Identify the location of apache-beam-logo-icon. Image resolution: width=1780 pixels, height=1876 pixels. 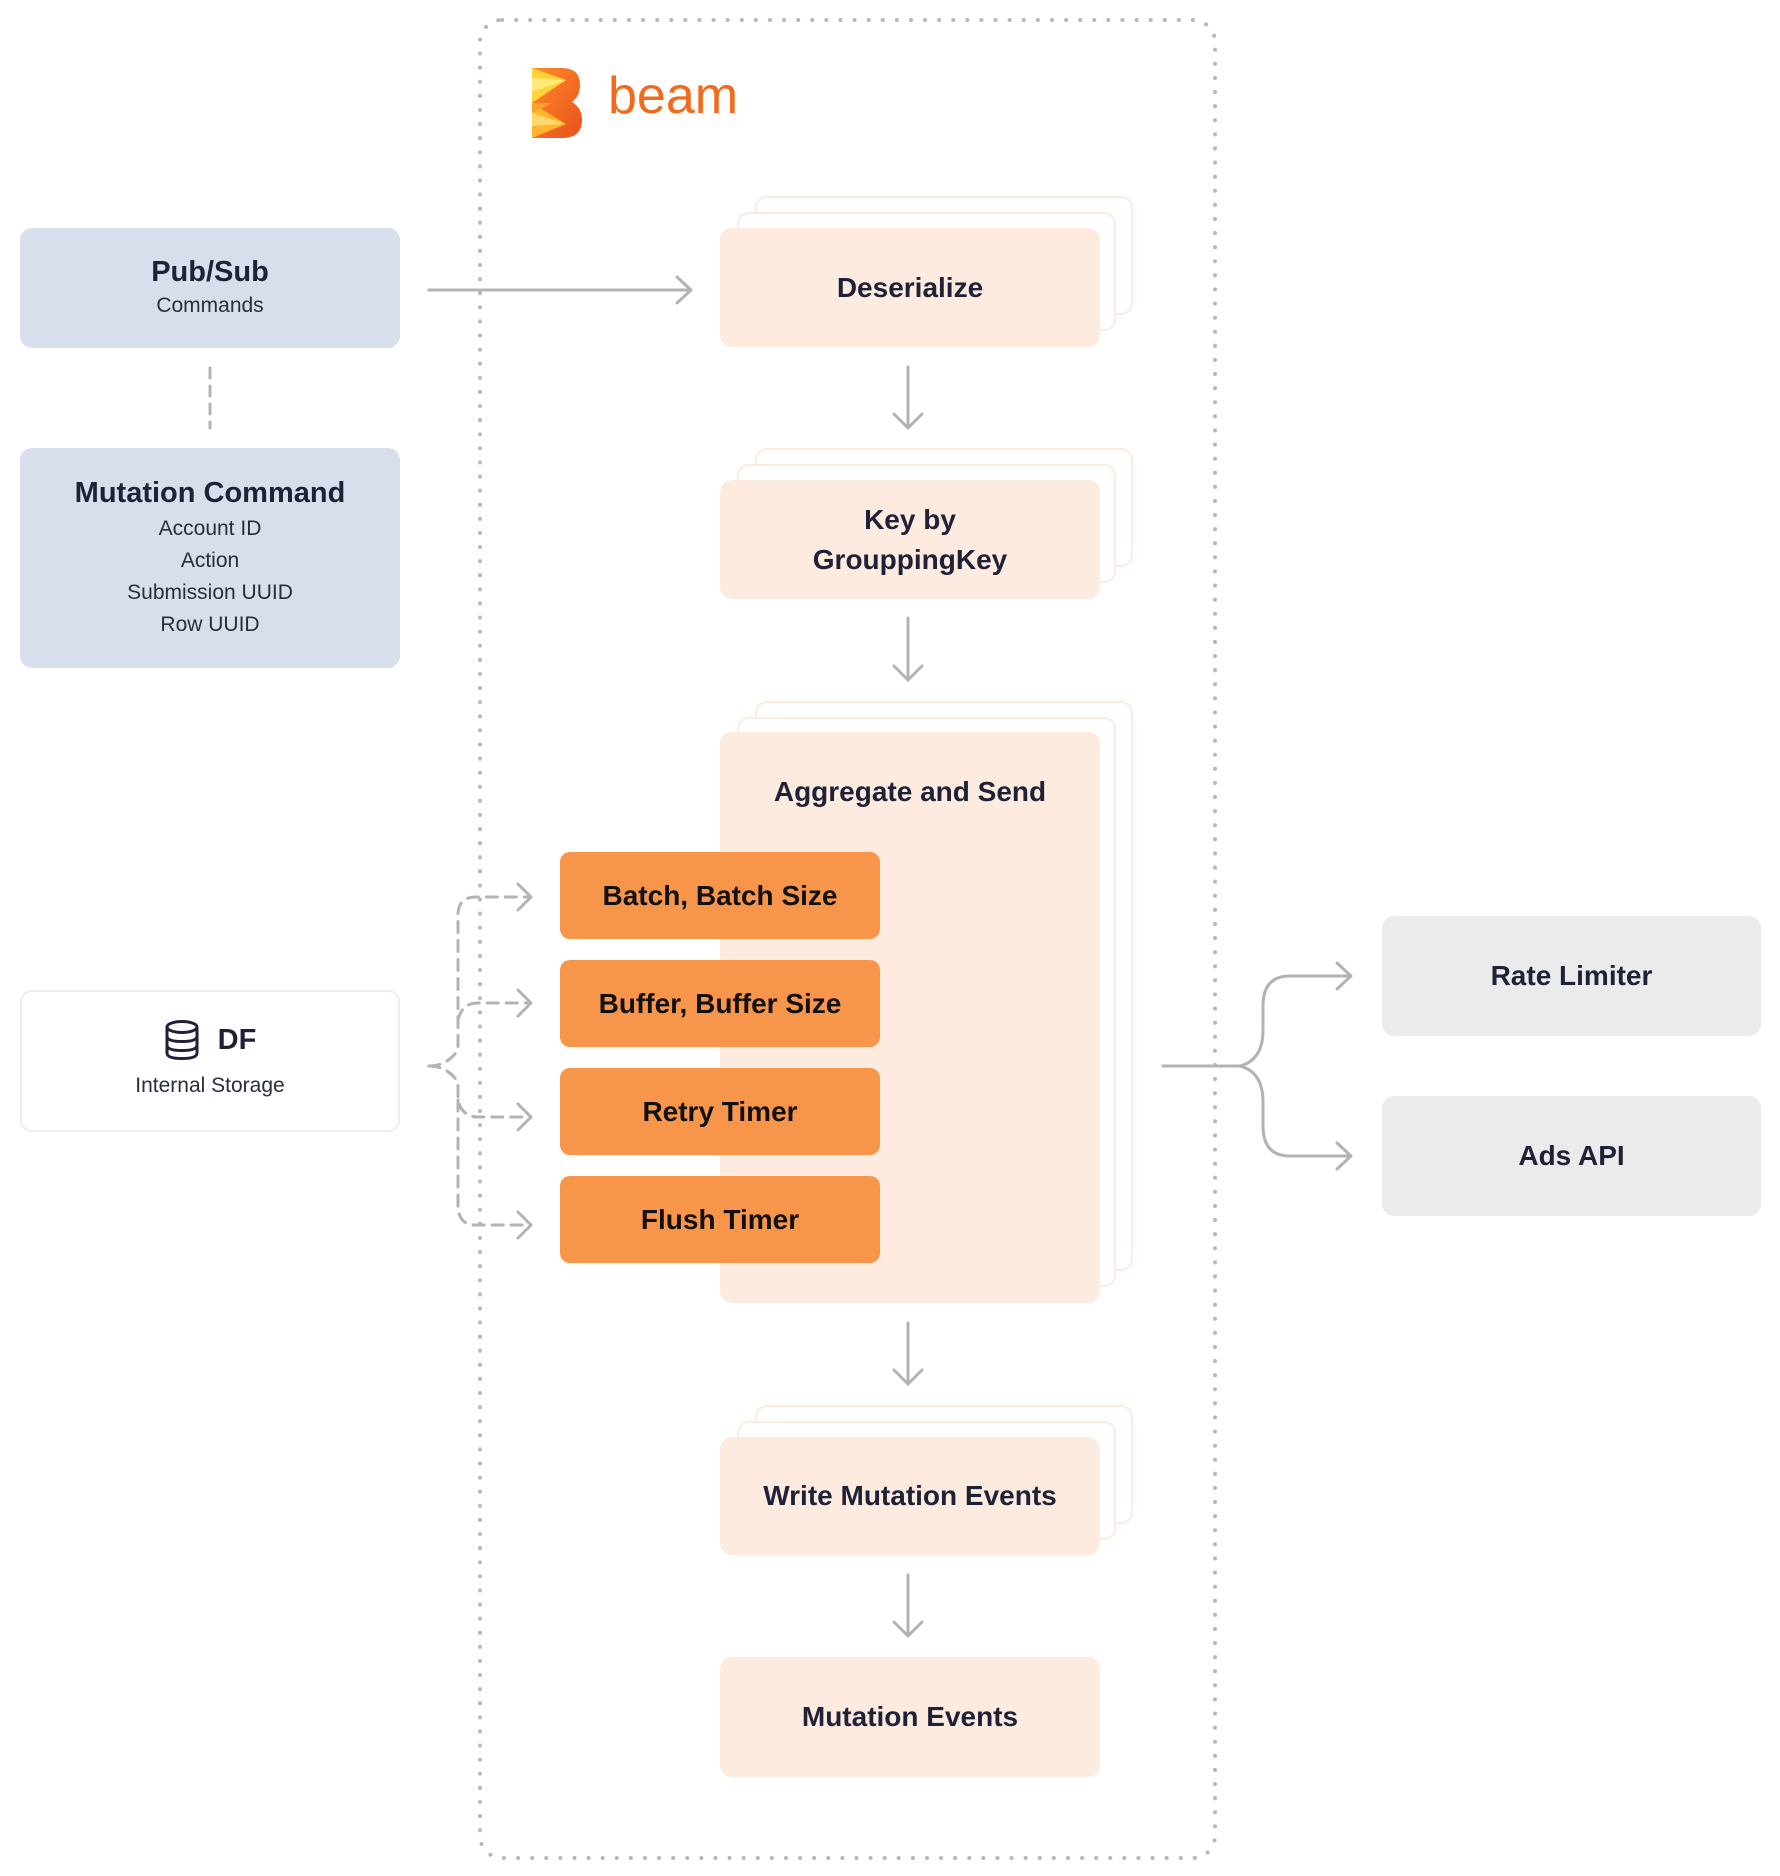
(557, 103).